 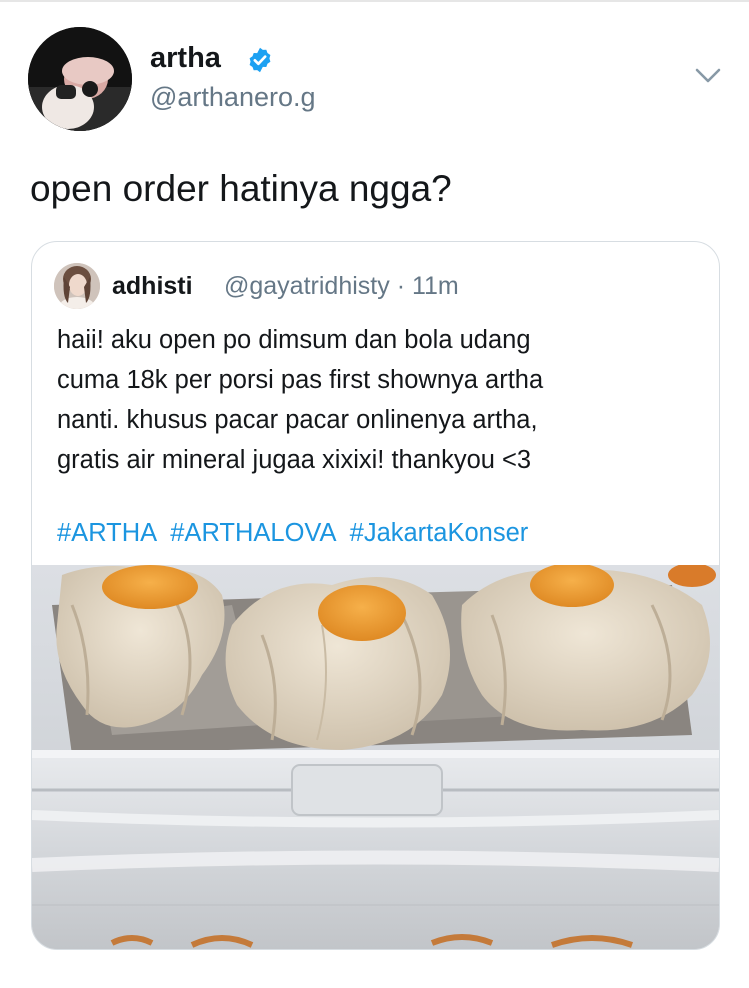 What do you see at coordinates (107, 533) in the screenshot?
I see `hashtag-link: #ARTHA` at bounding box center [107, 533].